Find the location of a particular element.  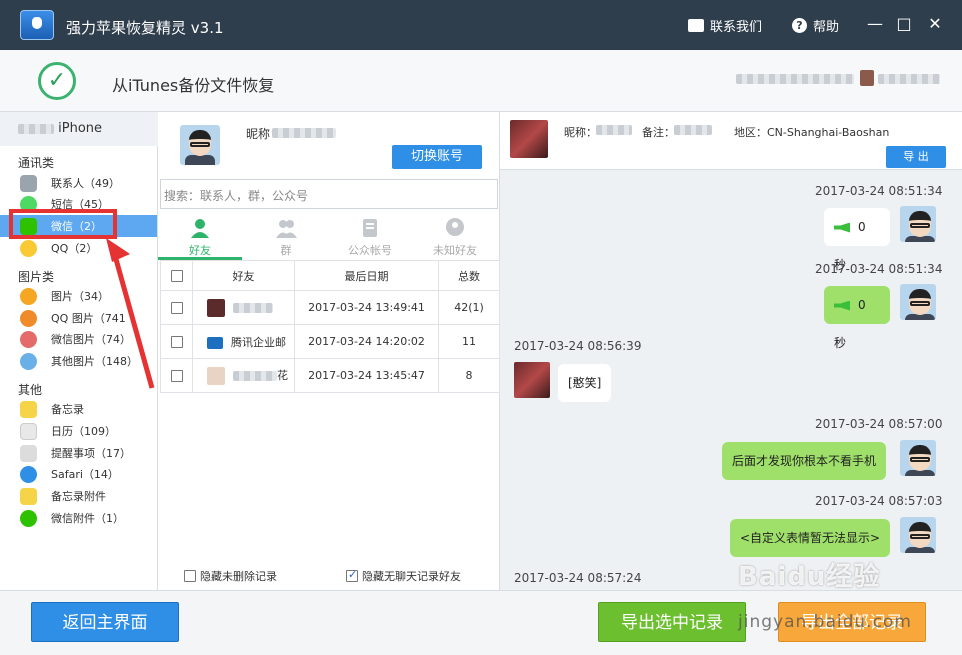

contact-us-button: 联系我们 is located at coordinates (725, 25).